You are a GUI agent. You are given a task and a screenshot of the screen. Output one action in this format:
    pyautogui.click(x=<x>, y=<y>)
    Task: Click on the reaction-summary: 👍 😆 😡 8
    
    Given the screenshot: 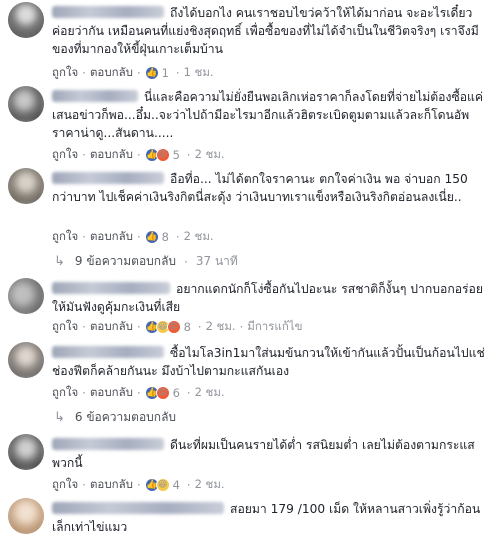 What is the action you would take?
    pyautogui.click(x=167, y=327)
    